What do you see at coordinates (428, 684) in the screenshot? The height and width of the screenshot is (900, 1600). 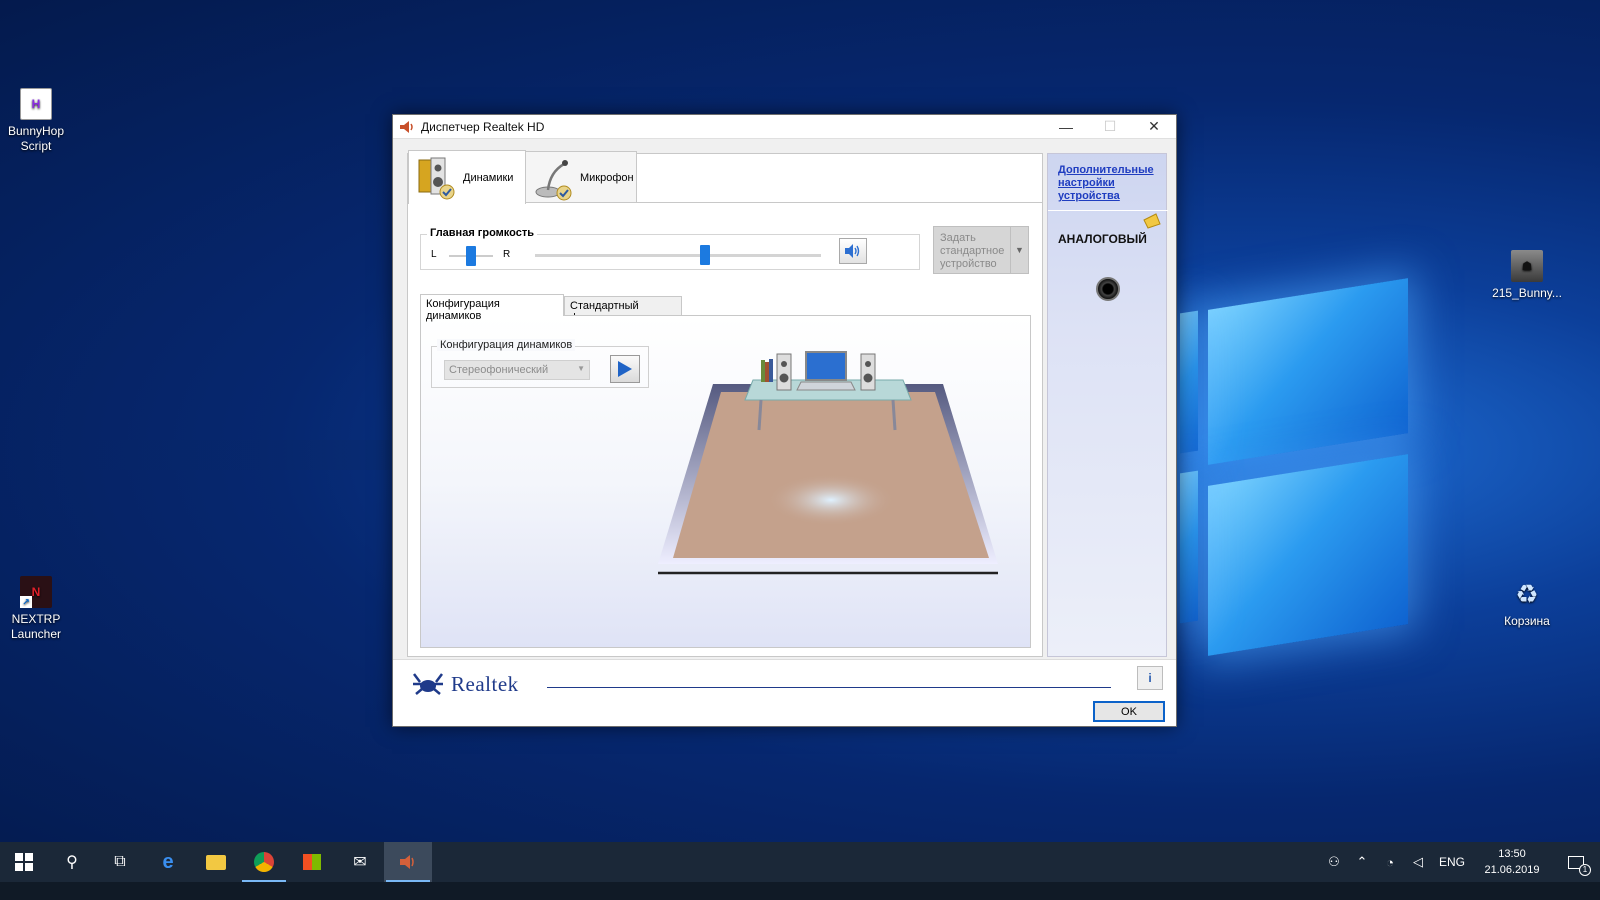 I see `realtek-crab-icon` at bounding box center [428, 684].